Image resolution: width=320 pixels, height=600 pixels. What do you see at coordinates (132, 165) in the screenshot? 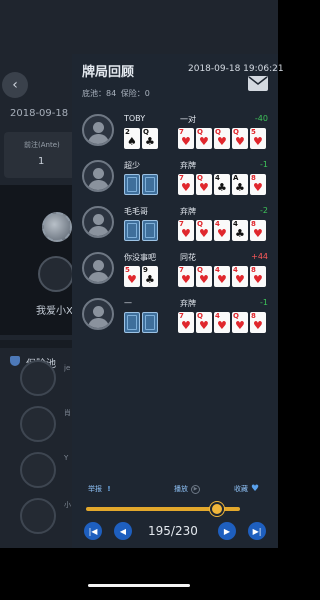
I see `player-name: 超少` at bounding box center [132, 165].